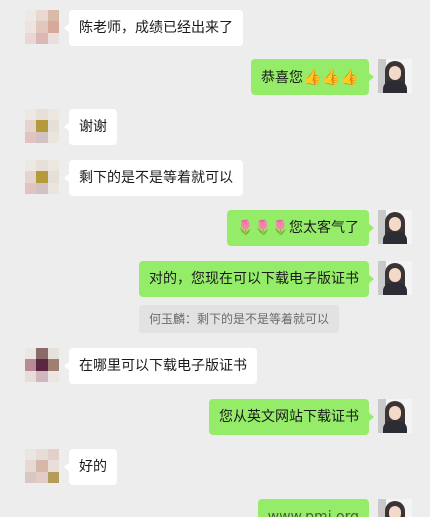  I want to click on message-bubble-incoming: 谢谢, so click(90, 127).